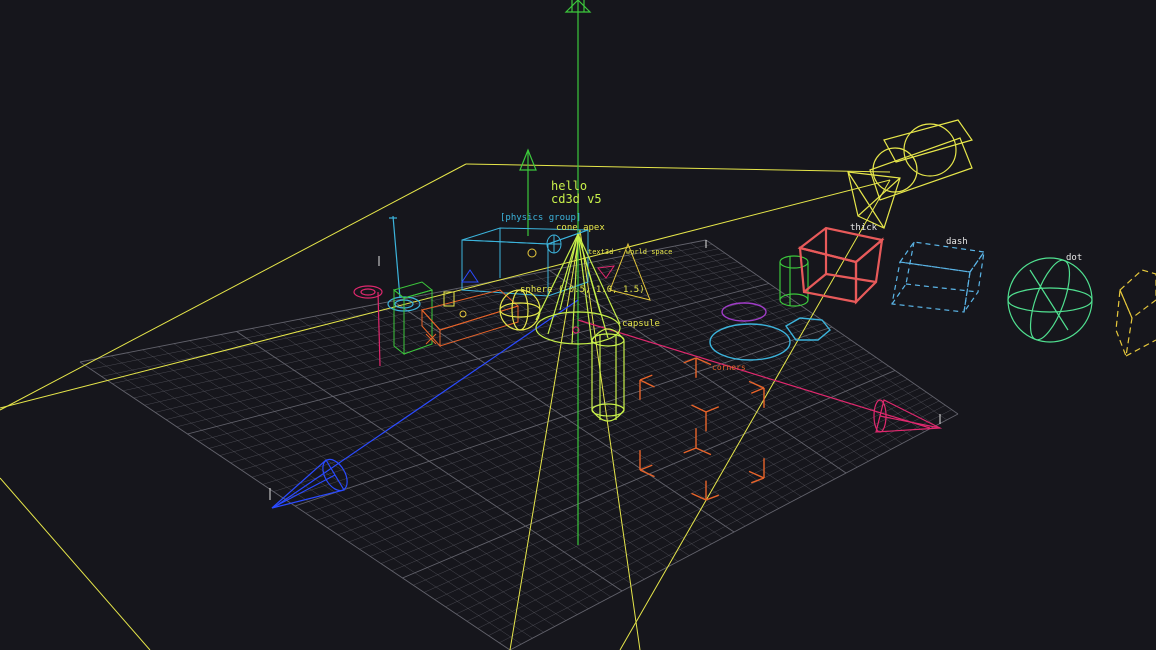  Describe the element at coordinates (576, 199) in the screenshot. I see `overlay-title-line2: cd3d v5` at that location.